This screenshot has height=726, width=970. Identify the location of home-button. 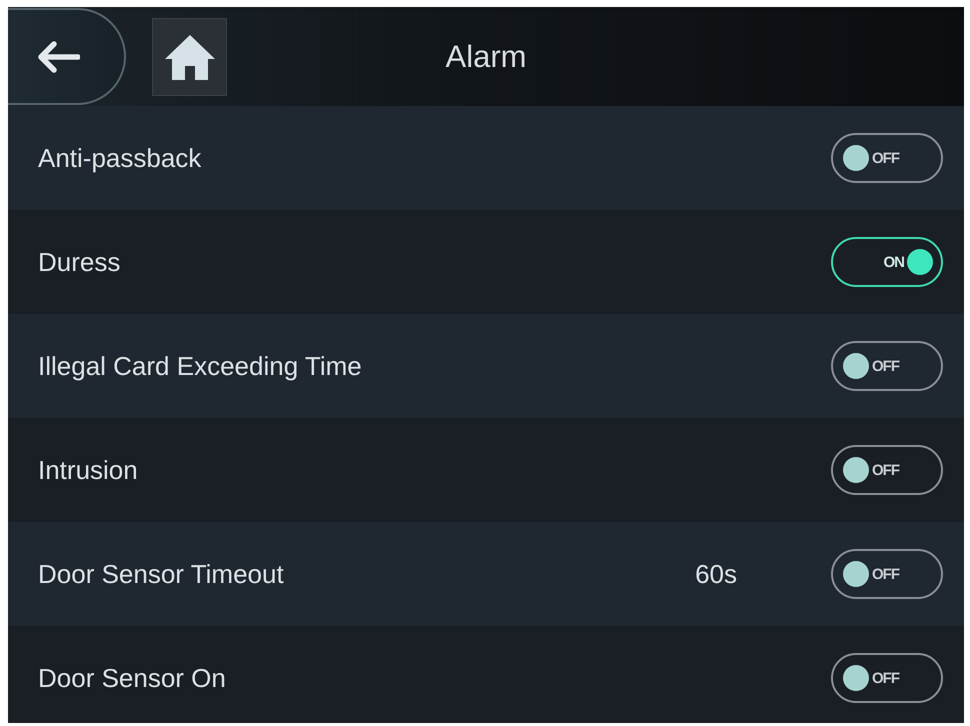
(189, 57).